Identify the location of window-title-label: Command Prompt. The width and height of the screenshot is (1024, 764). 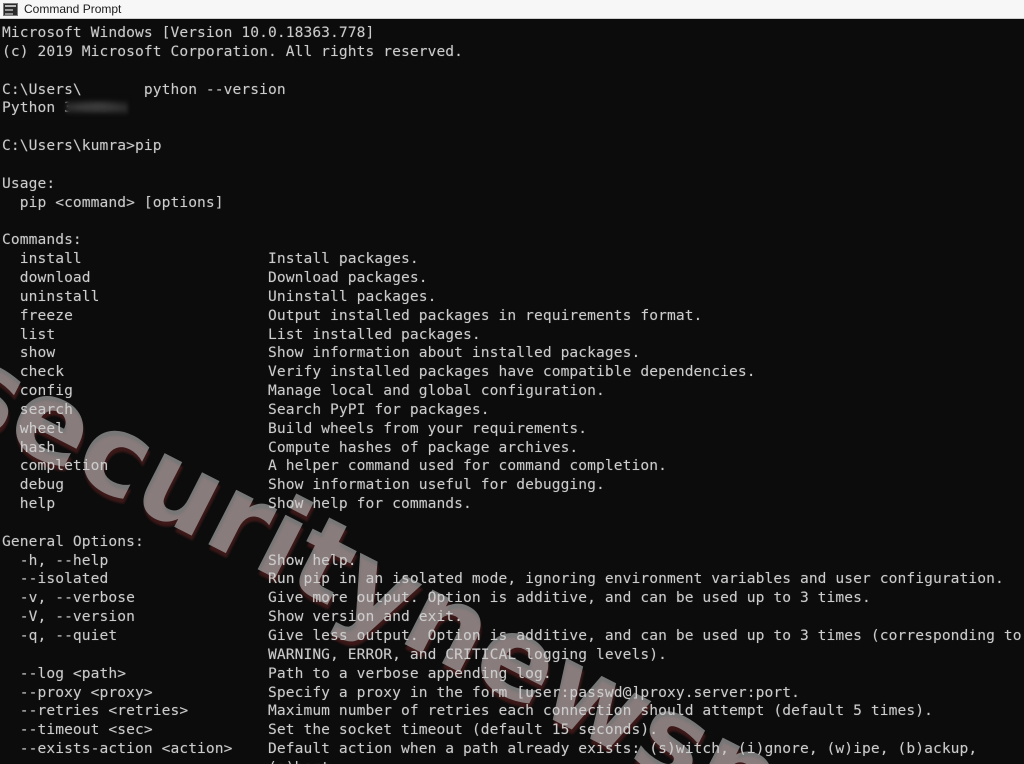
(73, 8).